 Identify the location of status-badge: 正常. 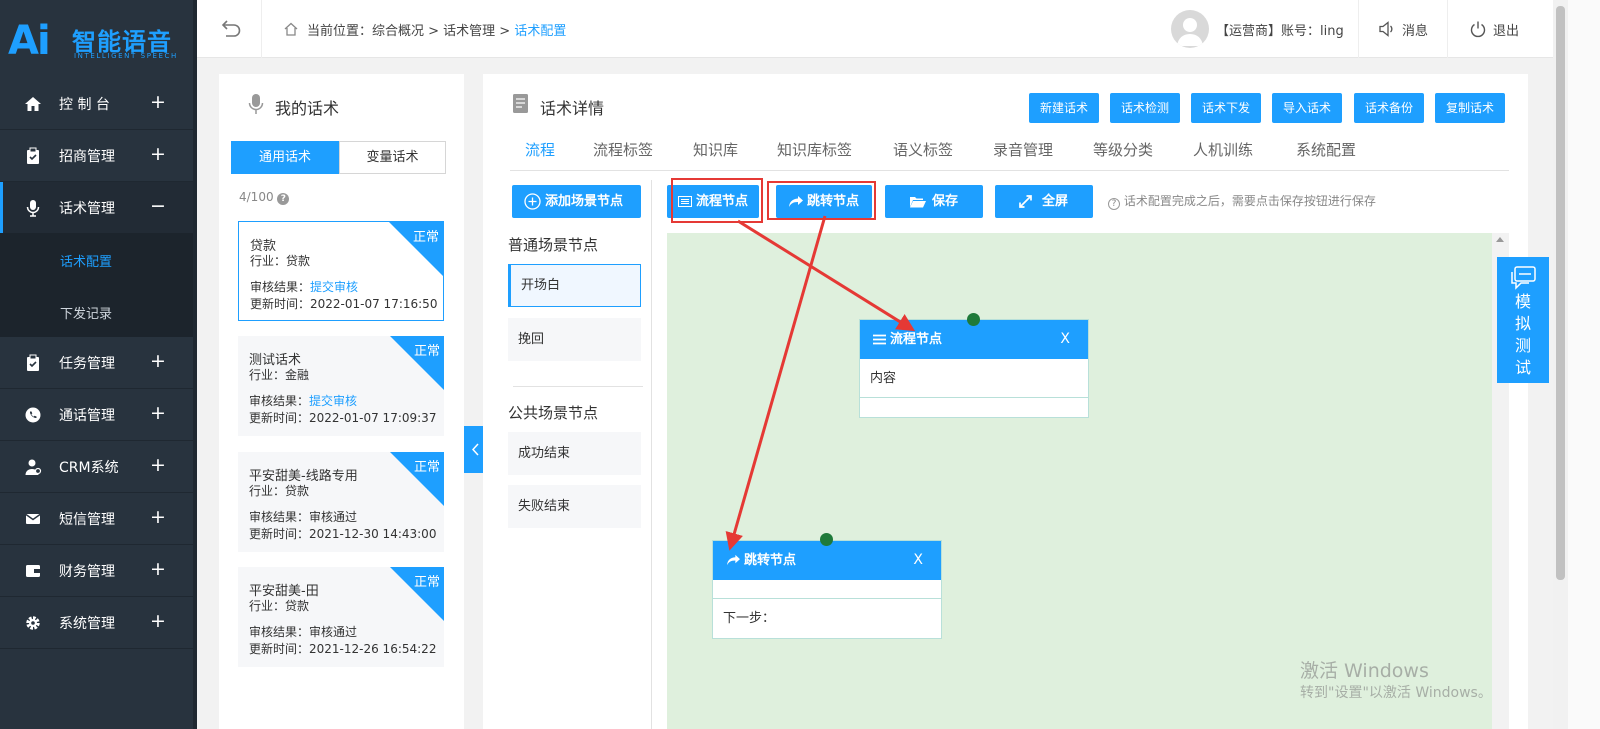
(426, 582).